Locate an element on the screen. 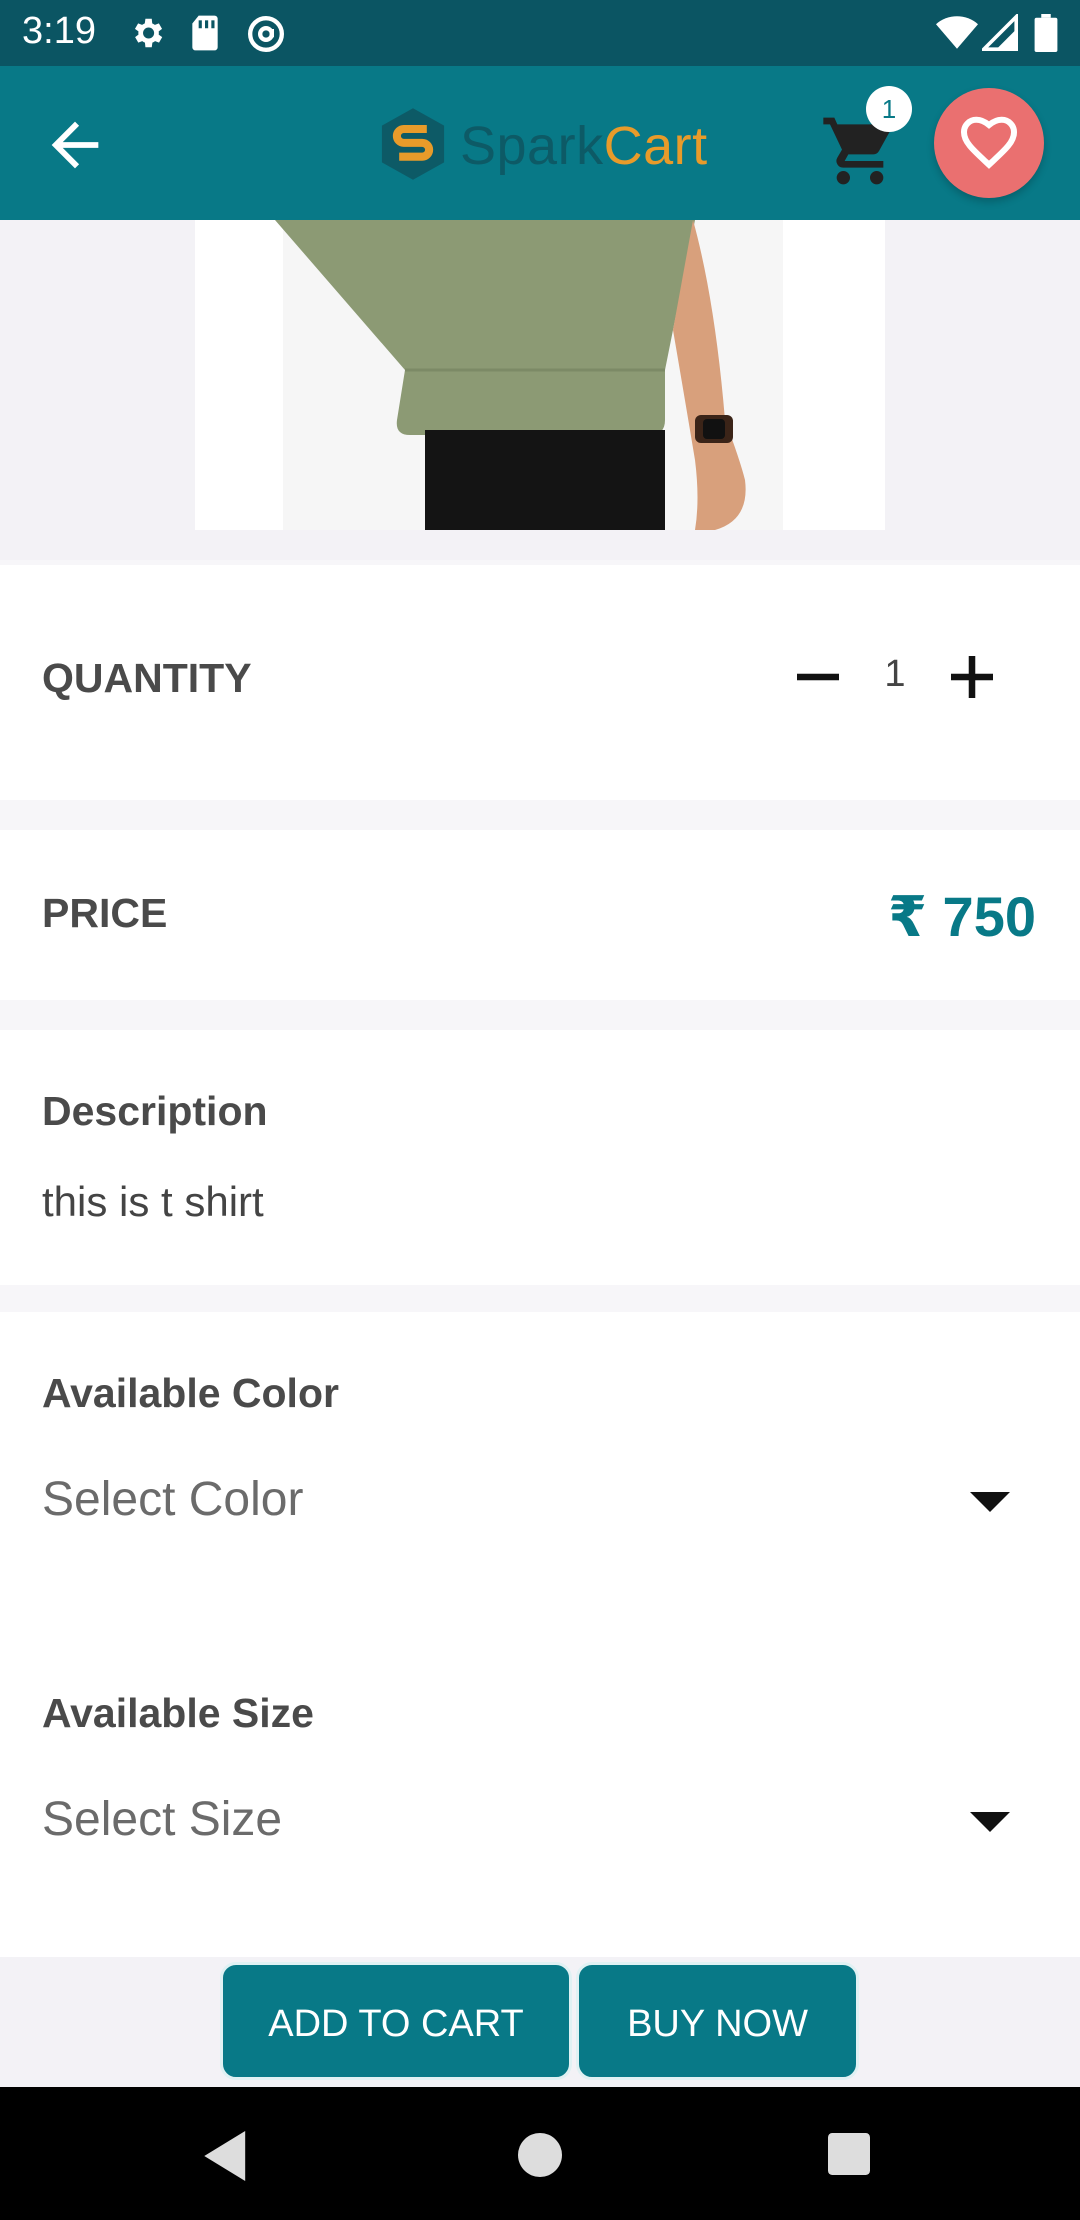 The width and height of the screenshot is (1080, 2220). heart-icon is located at coordinates (989, 143).